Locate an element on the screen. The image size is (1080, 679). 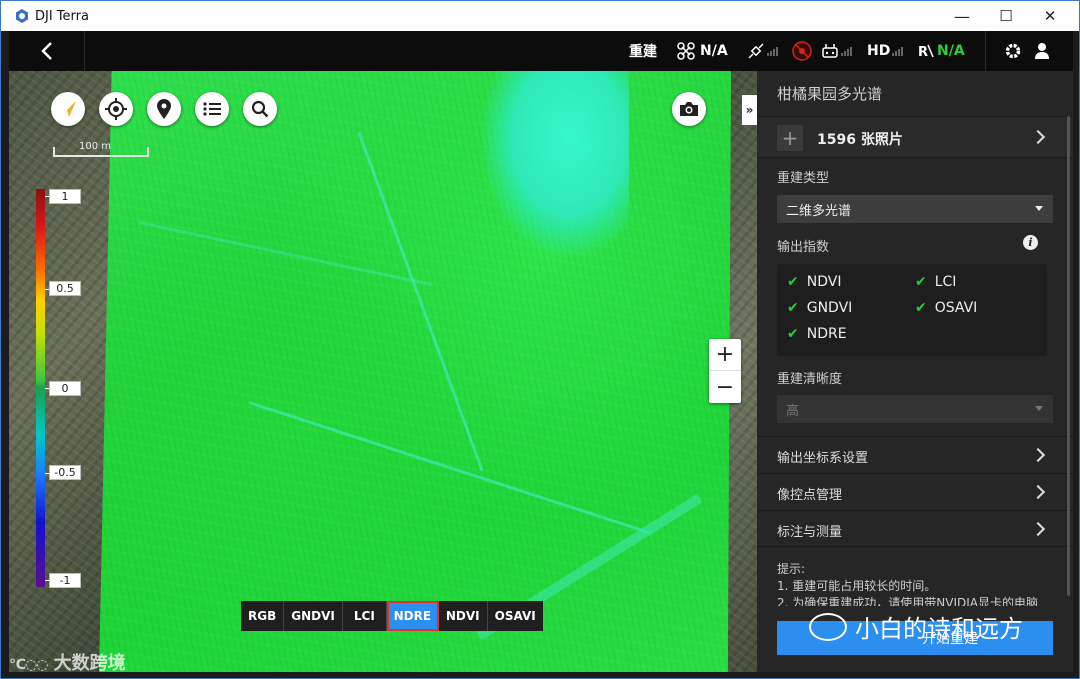
index-tab-osavi: OSAVI is located at coordinates (515, 616).